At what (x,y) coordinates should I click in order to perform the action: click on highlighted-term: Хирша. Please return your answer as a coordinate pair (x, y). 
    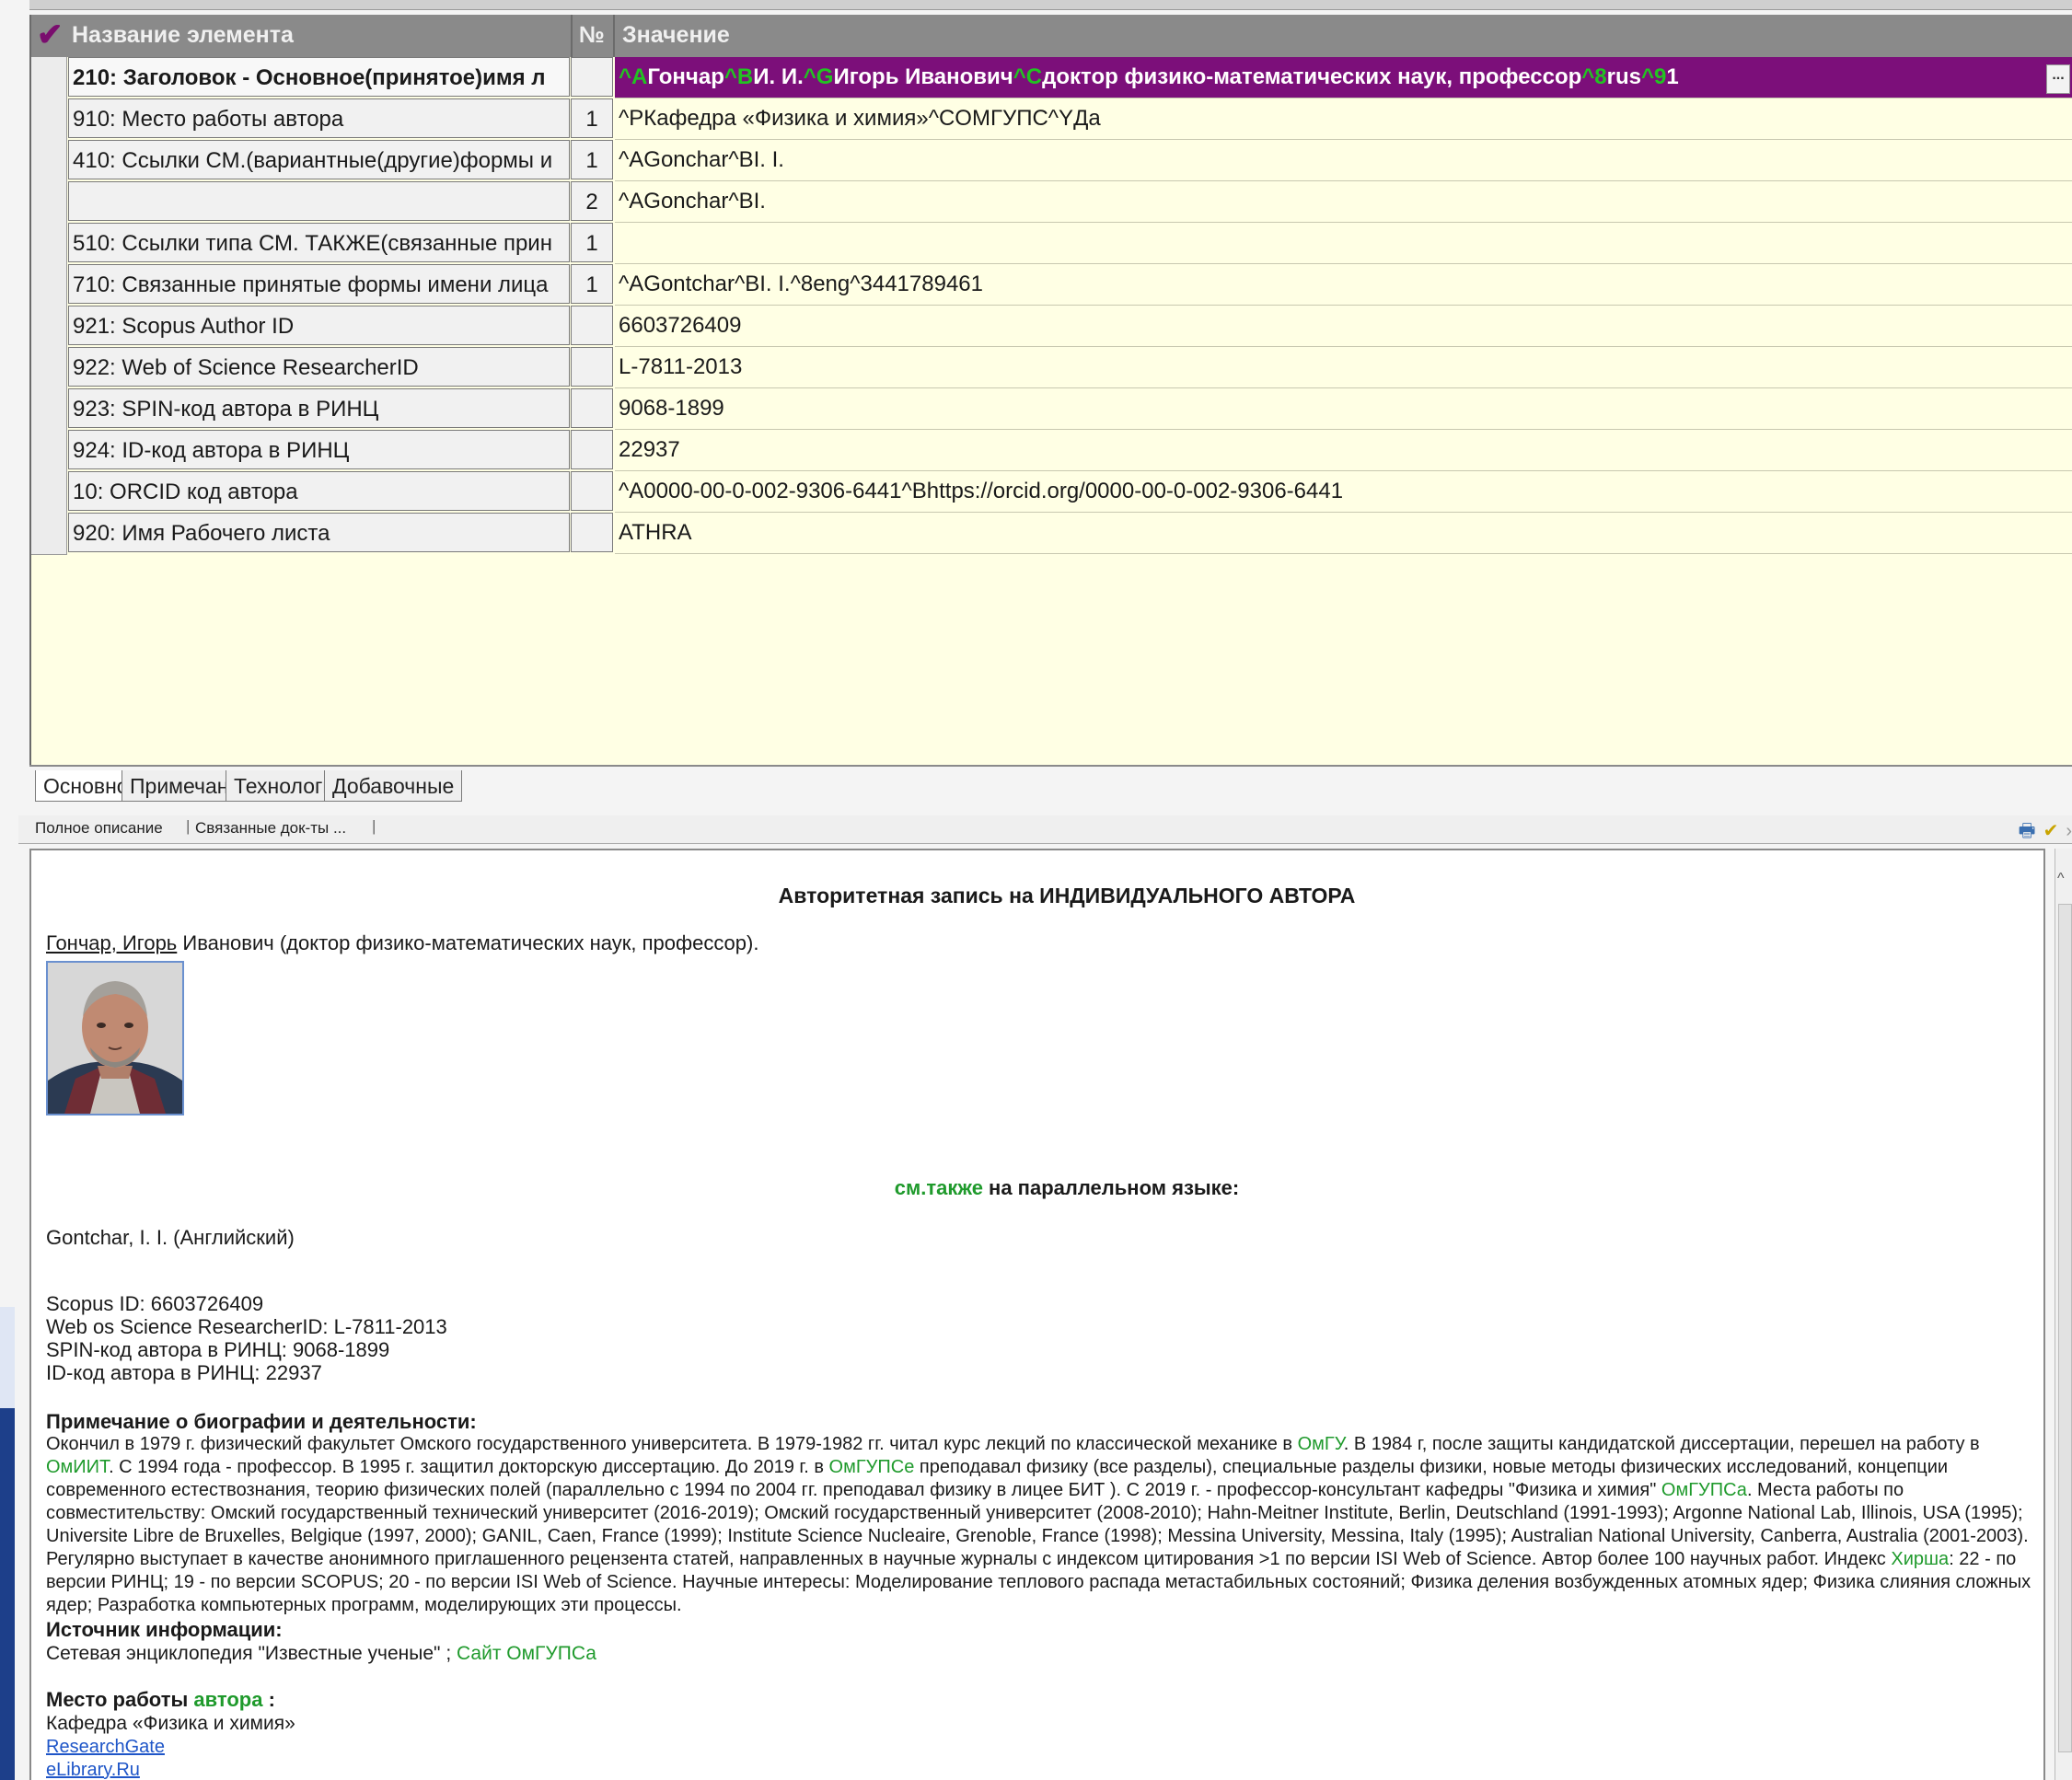
    Looking at the image, I should click on (1920, 1559).